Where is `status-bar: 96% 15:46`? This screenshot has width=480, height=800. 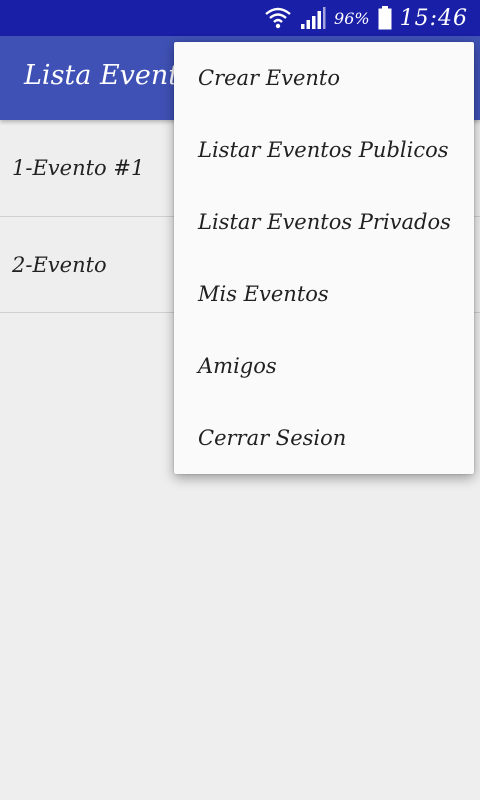 status-bar: 96% 15:46 is located at coordinates (240, 18).